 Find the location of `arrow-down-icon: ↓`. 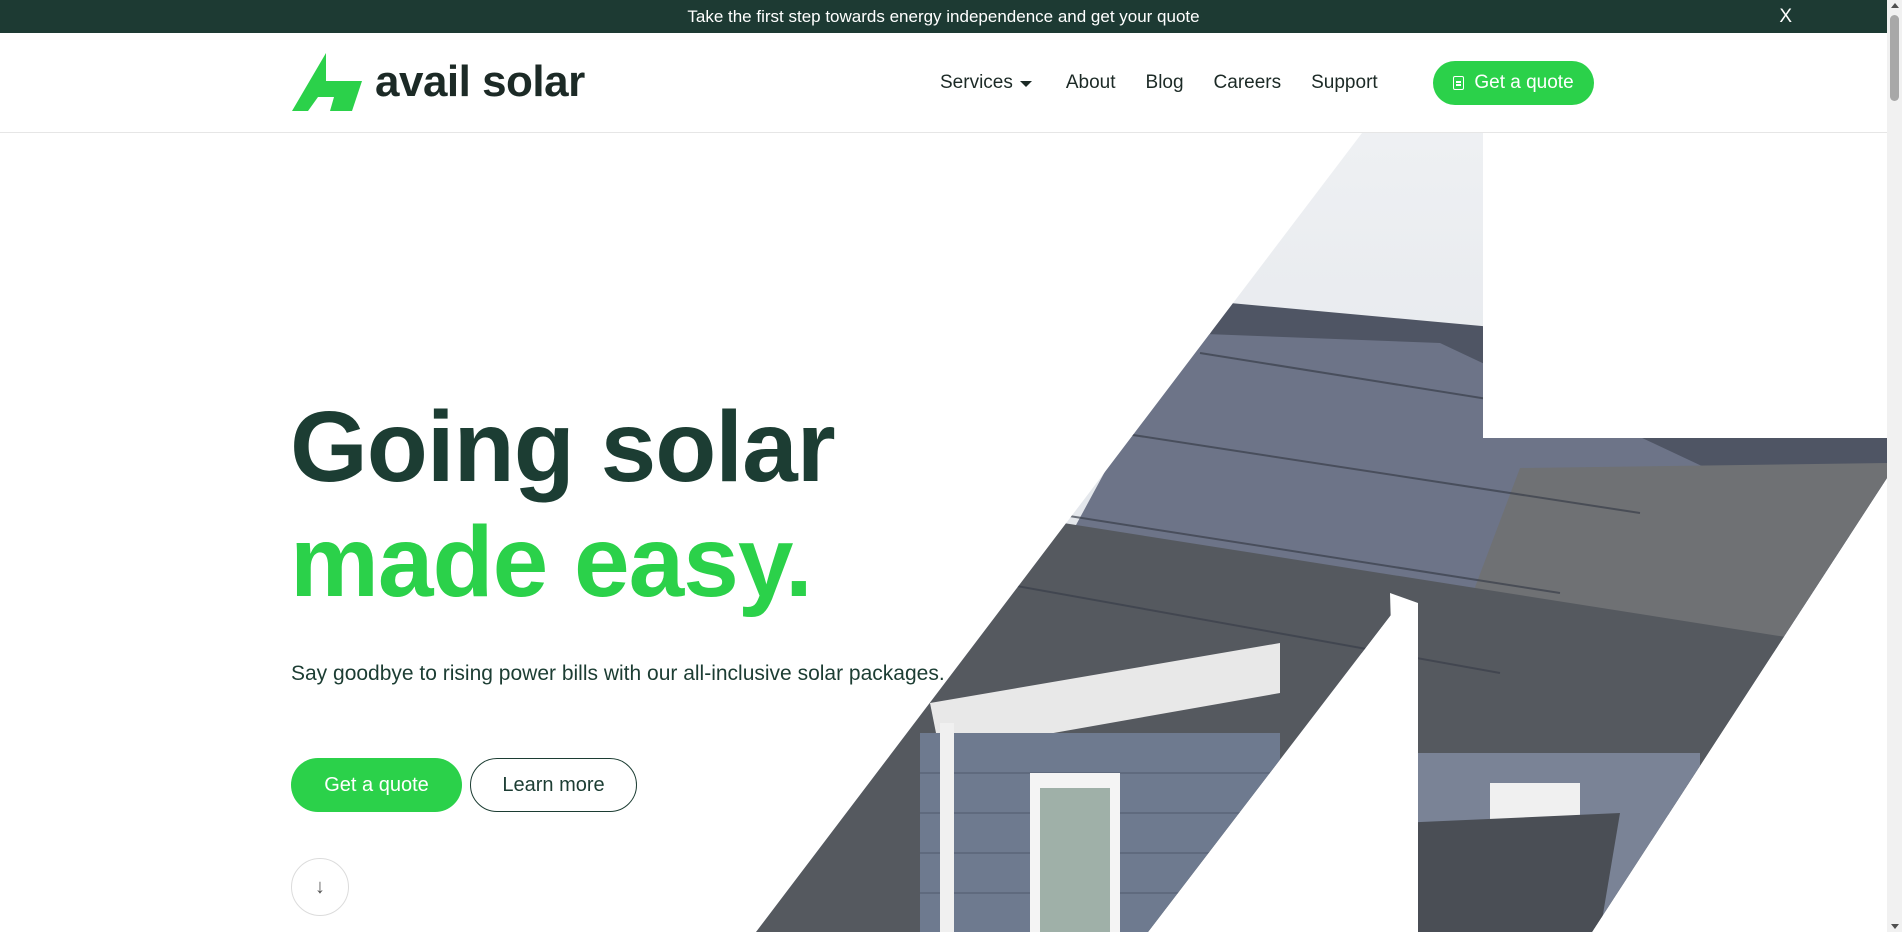

arrow-down-icon: ↓ is located at coordinates (320, 886).